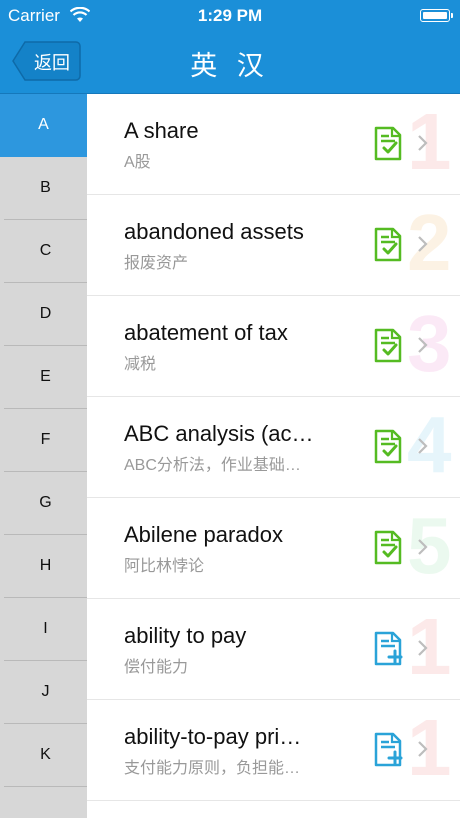  I want to click on entry-translation: 报废资产, so click(156, 263).